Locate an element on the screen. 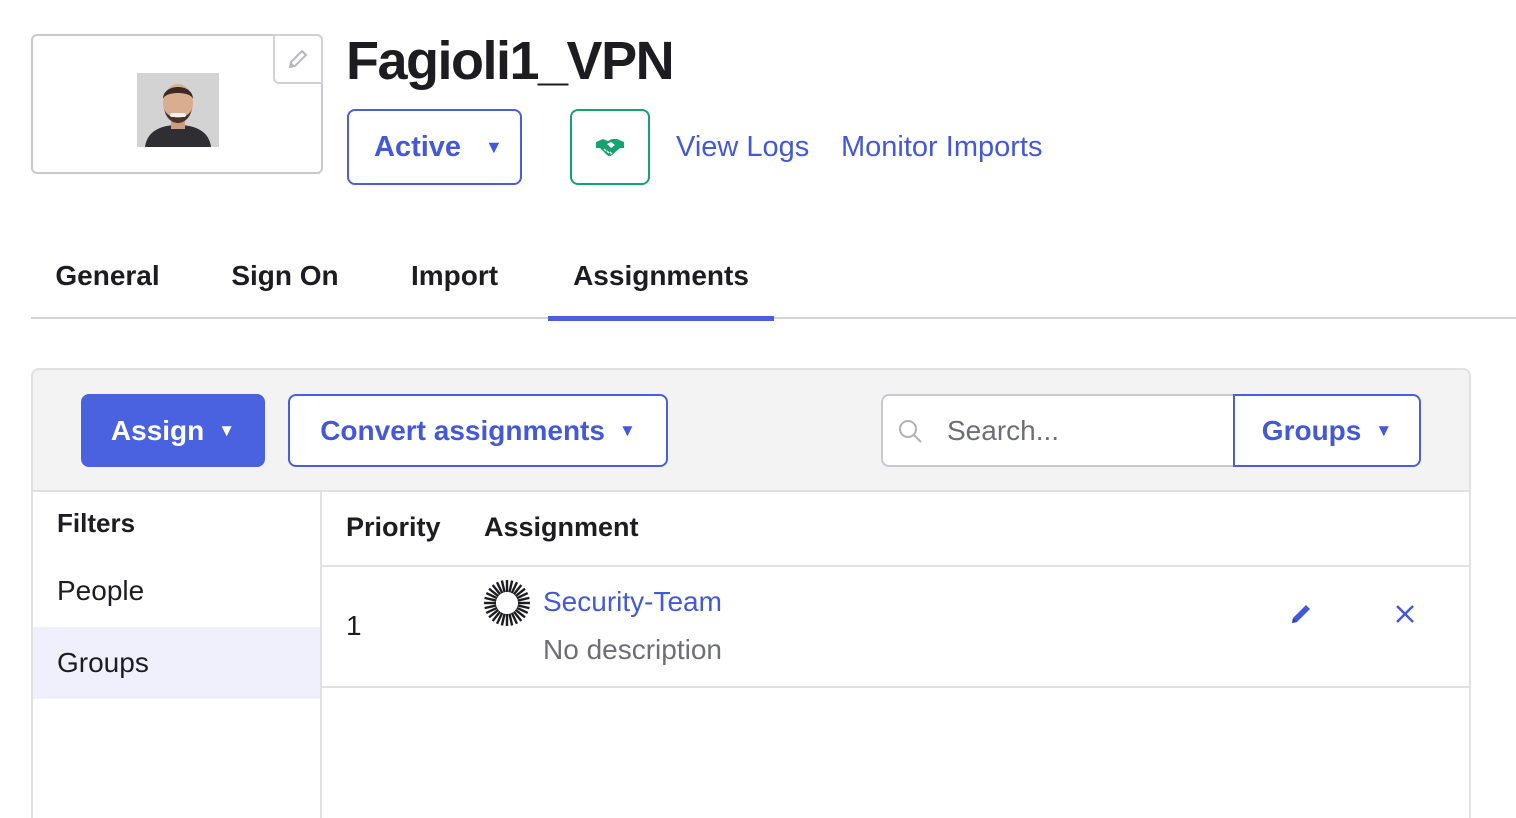 The image size is (1516, 818). column-header-assignment: Assignment is located at coordinates (561, 527).